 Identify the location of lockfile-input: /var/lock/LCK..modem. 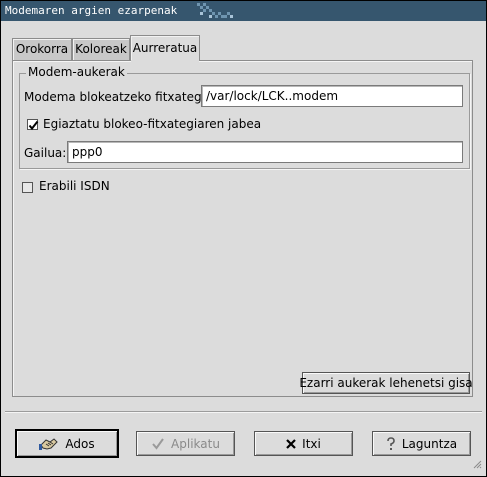
(332, 96).